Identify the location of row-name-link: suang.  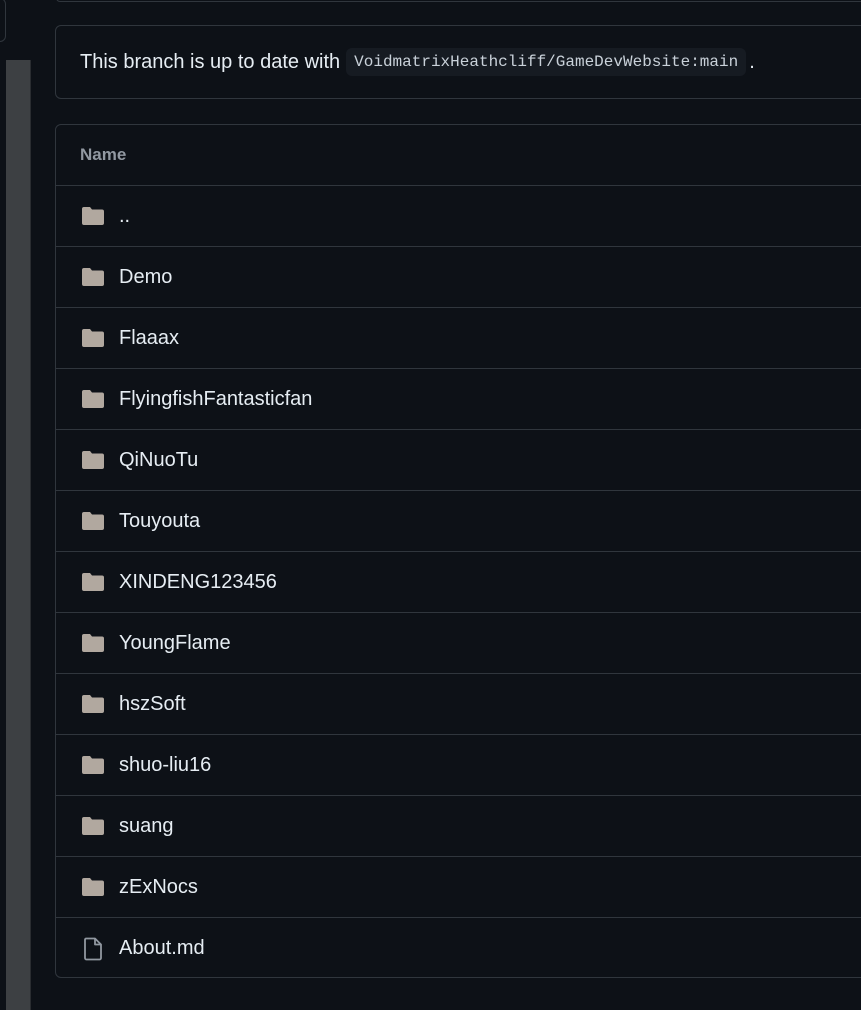
(146, 826).